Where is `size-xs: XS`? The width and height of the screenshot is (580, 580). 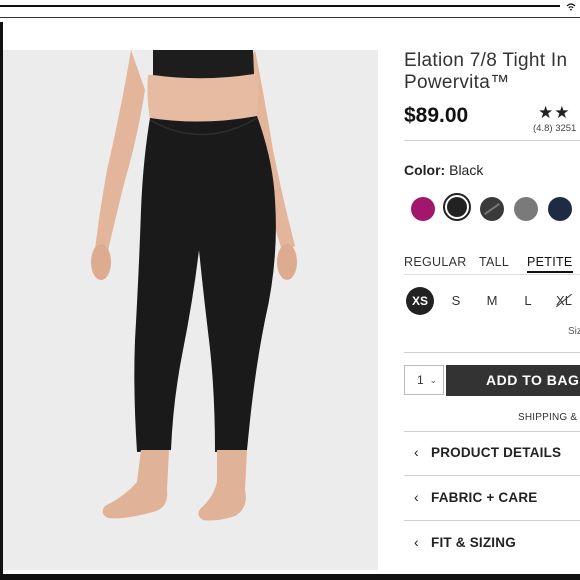
size-xs: XS is located at coordinates (420, 301).